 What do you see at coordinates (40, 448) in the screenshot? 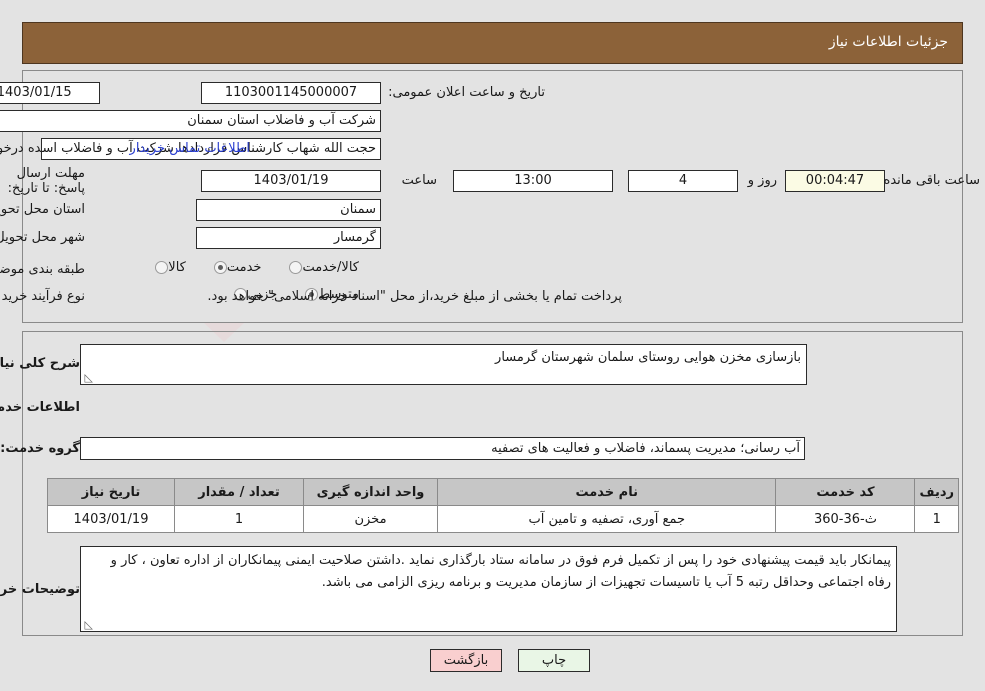
I see `service-group-label: گروه خدمت:` at bounding box center [40, 448].